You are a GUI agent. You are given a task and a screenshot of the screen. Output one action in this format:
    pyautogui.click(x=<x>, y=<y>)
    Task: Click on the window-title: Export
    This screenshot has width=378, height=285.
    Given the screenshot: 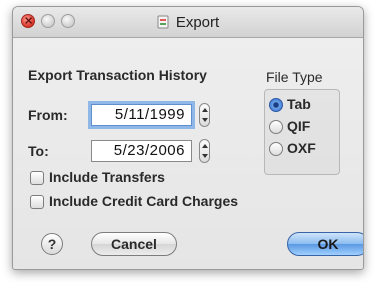 What is the action you would take?
    pyautogui.click(x=197, y=22)
    